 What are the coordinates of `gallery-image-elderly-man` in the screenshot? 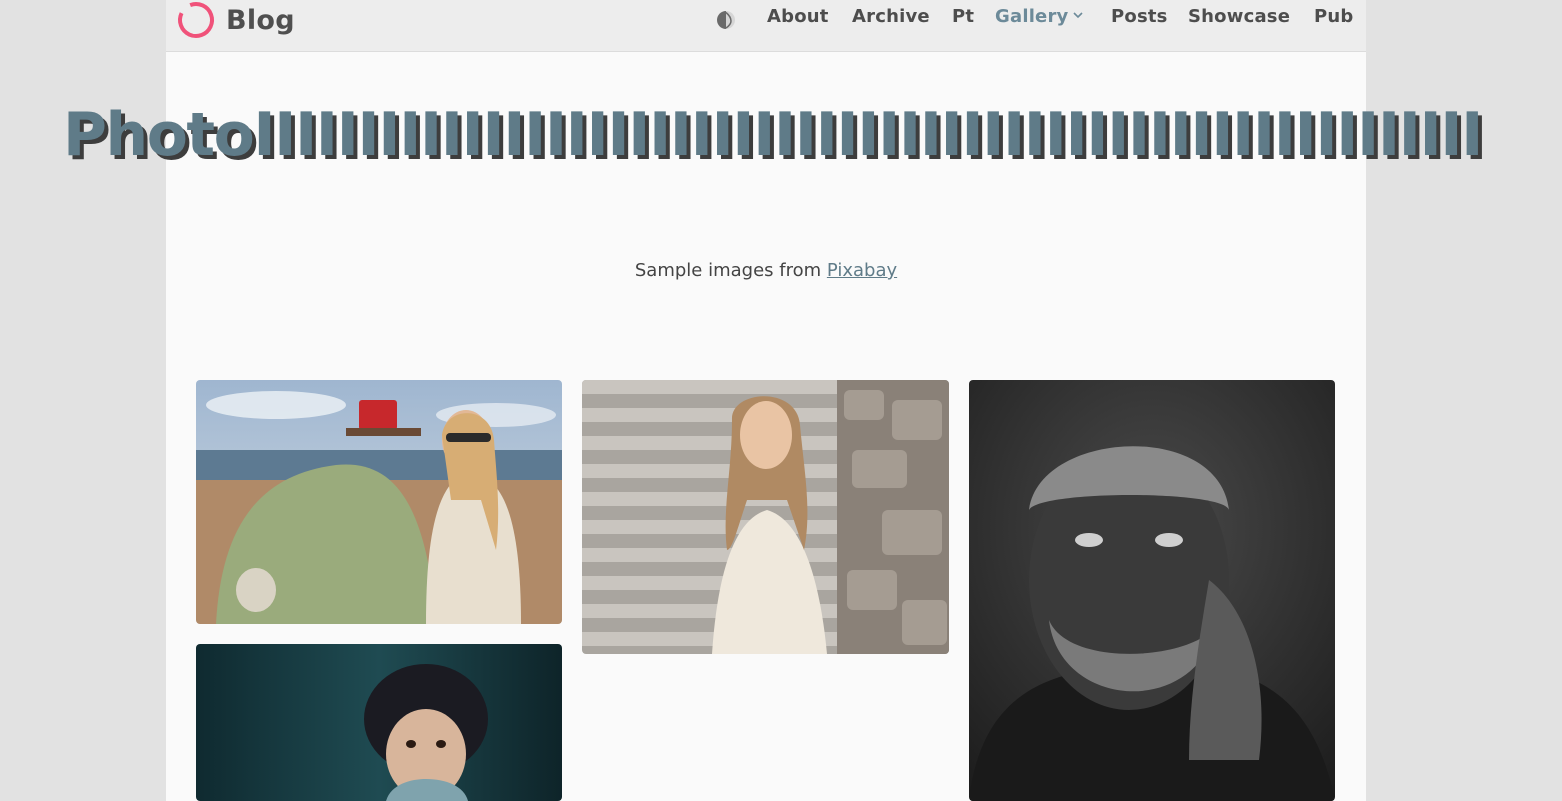 It's located at (1152, 590).